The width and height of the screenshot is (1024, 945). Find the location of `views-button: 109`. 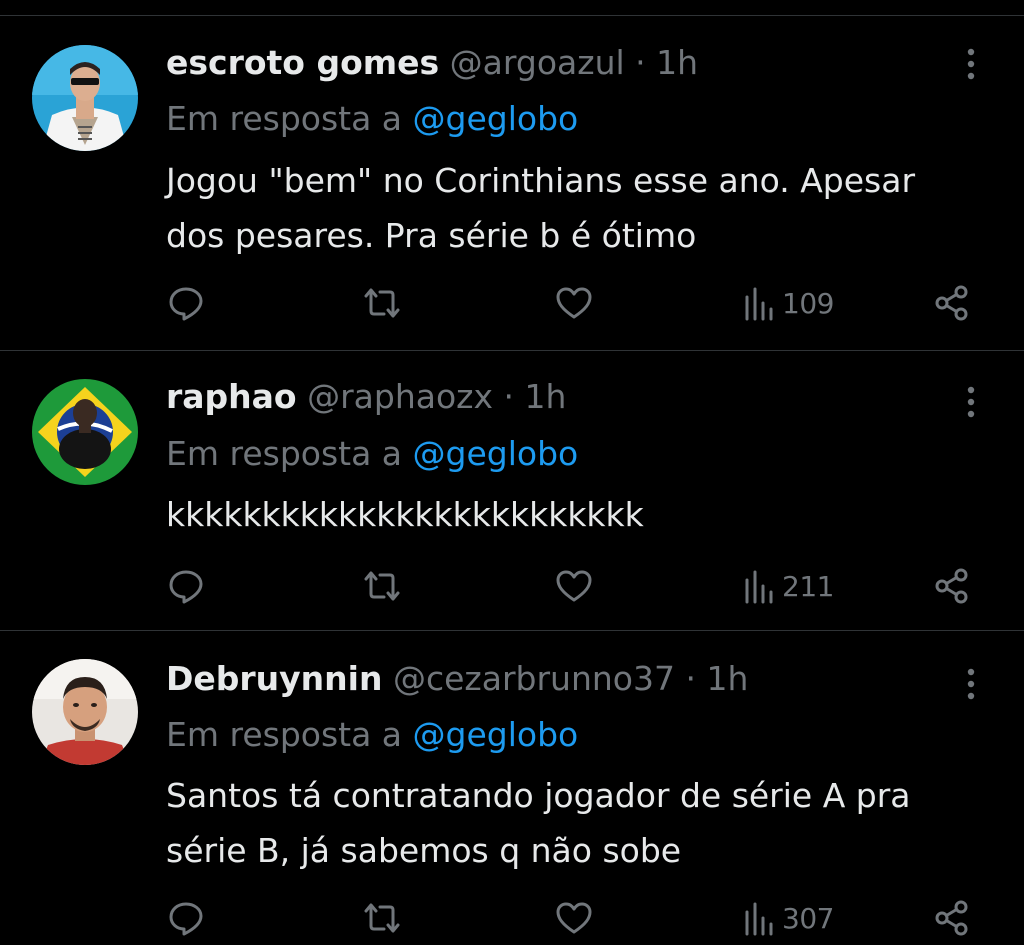

views-button: 109 is located at coordinates (788, 303).